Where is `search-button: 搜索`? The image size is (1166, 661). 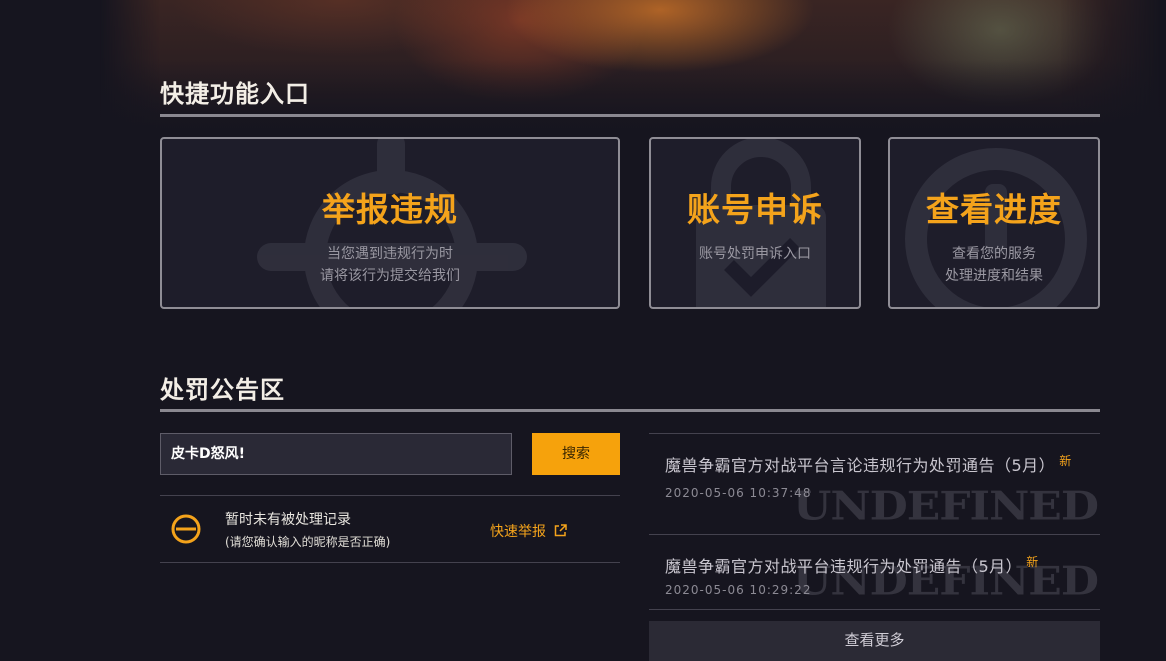
search-button: 搜索 is located at coordinates (576, 454).